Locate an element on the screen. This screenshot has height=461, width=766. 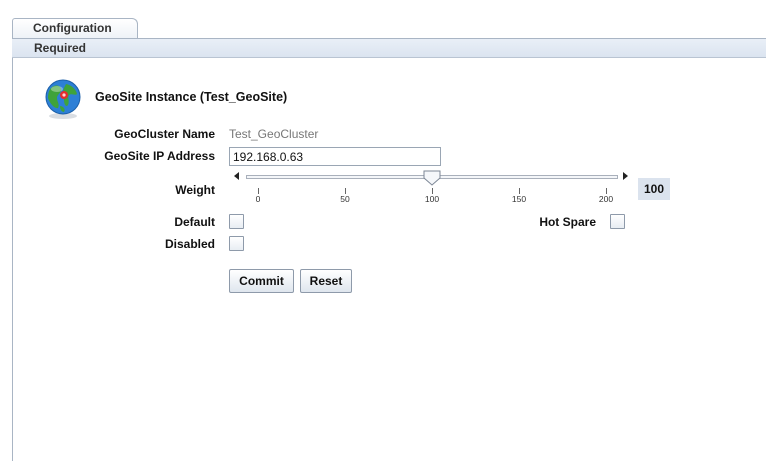
slider-thumb is located at coordinates (432, 178).